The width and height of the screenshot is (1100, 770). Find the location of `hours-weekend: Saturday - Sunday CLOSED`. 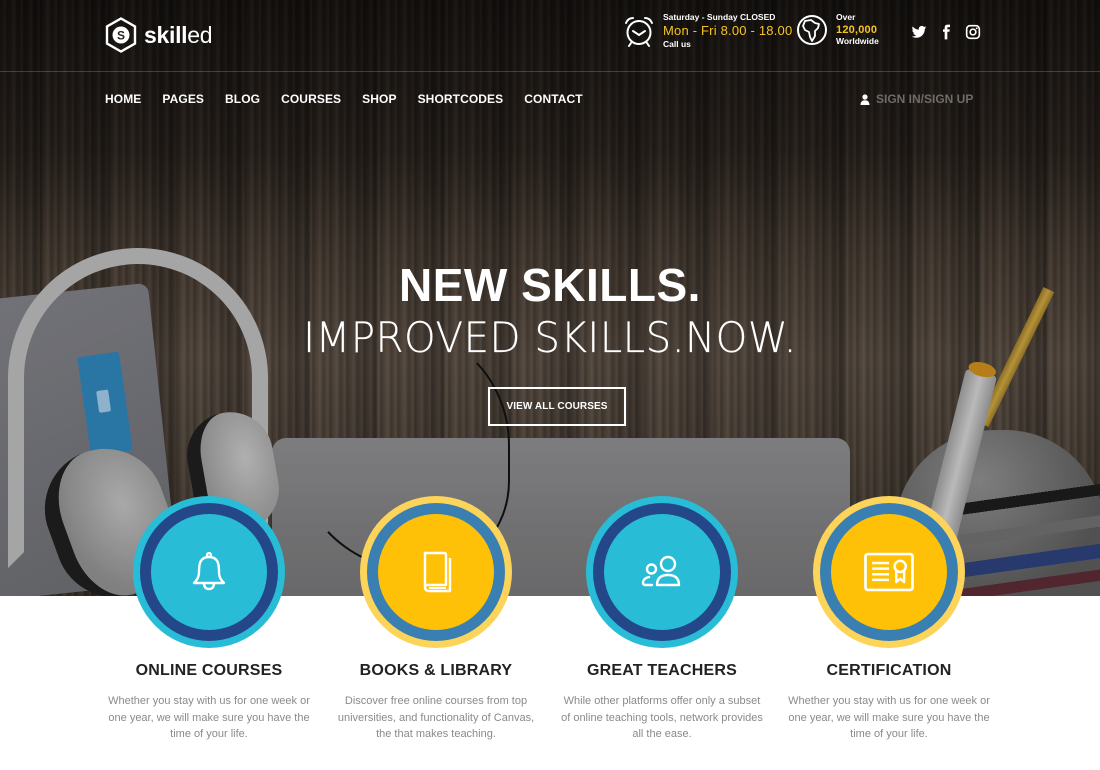

hours-weekend: Saturday - Sunday CLOSED is located at coordinates (719, 17).